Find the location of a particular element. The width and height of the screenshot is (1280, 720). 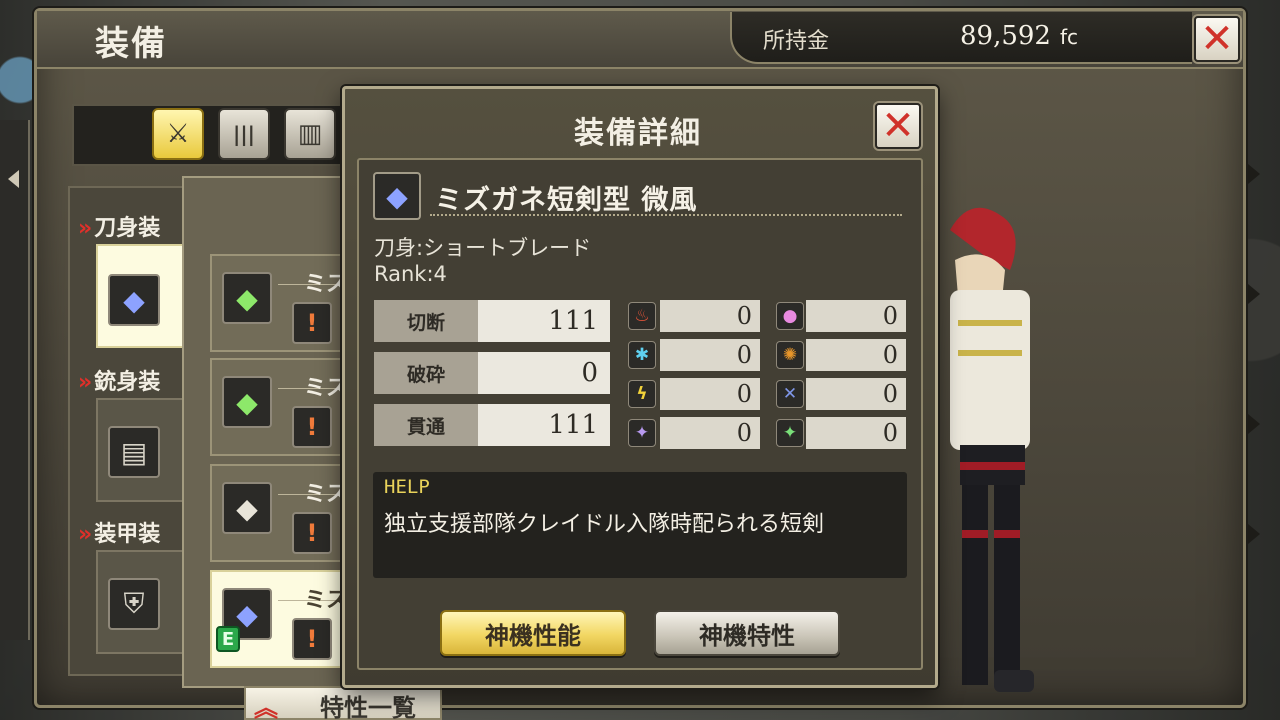

slot-barrel: ▤ is located at coordinates (141, 450).